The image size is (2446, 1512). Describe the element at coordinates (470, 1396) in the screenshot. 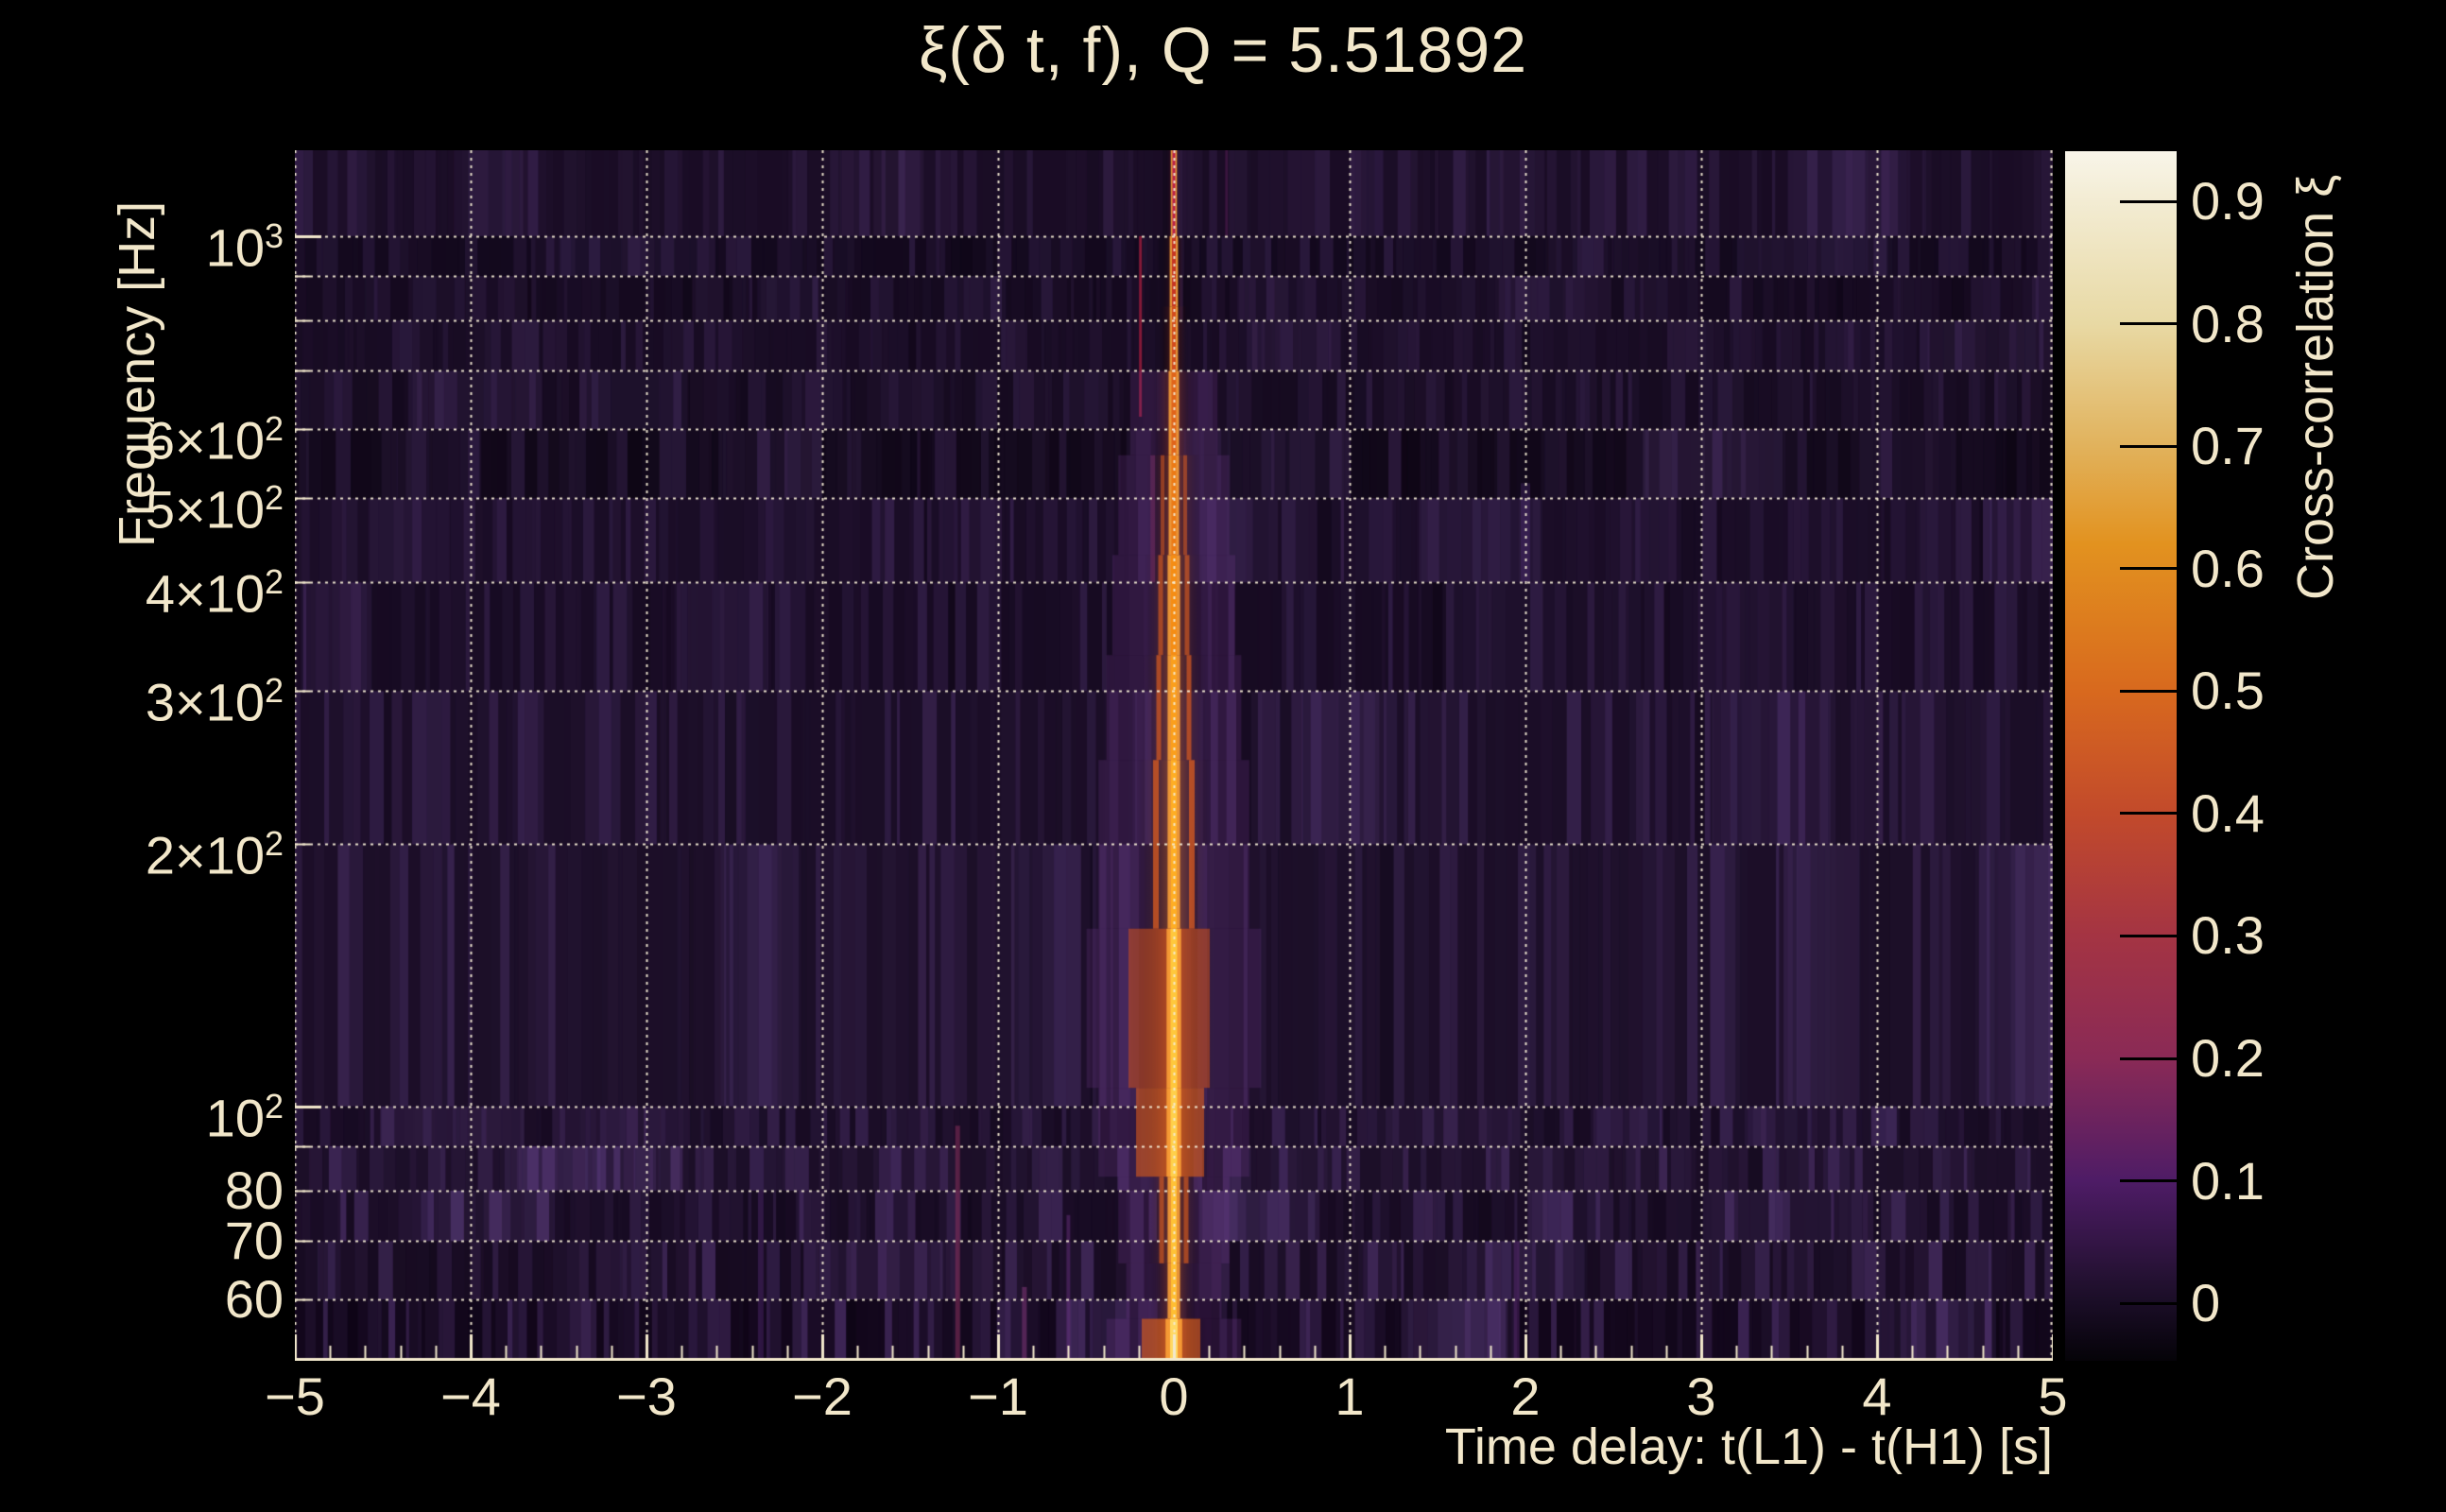

I see `x-tick-label: −4` at that location.